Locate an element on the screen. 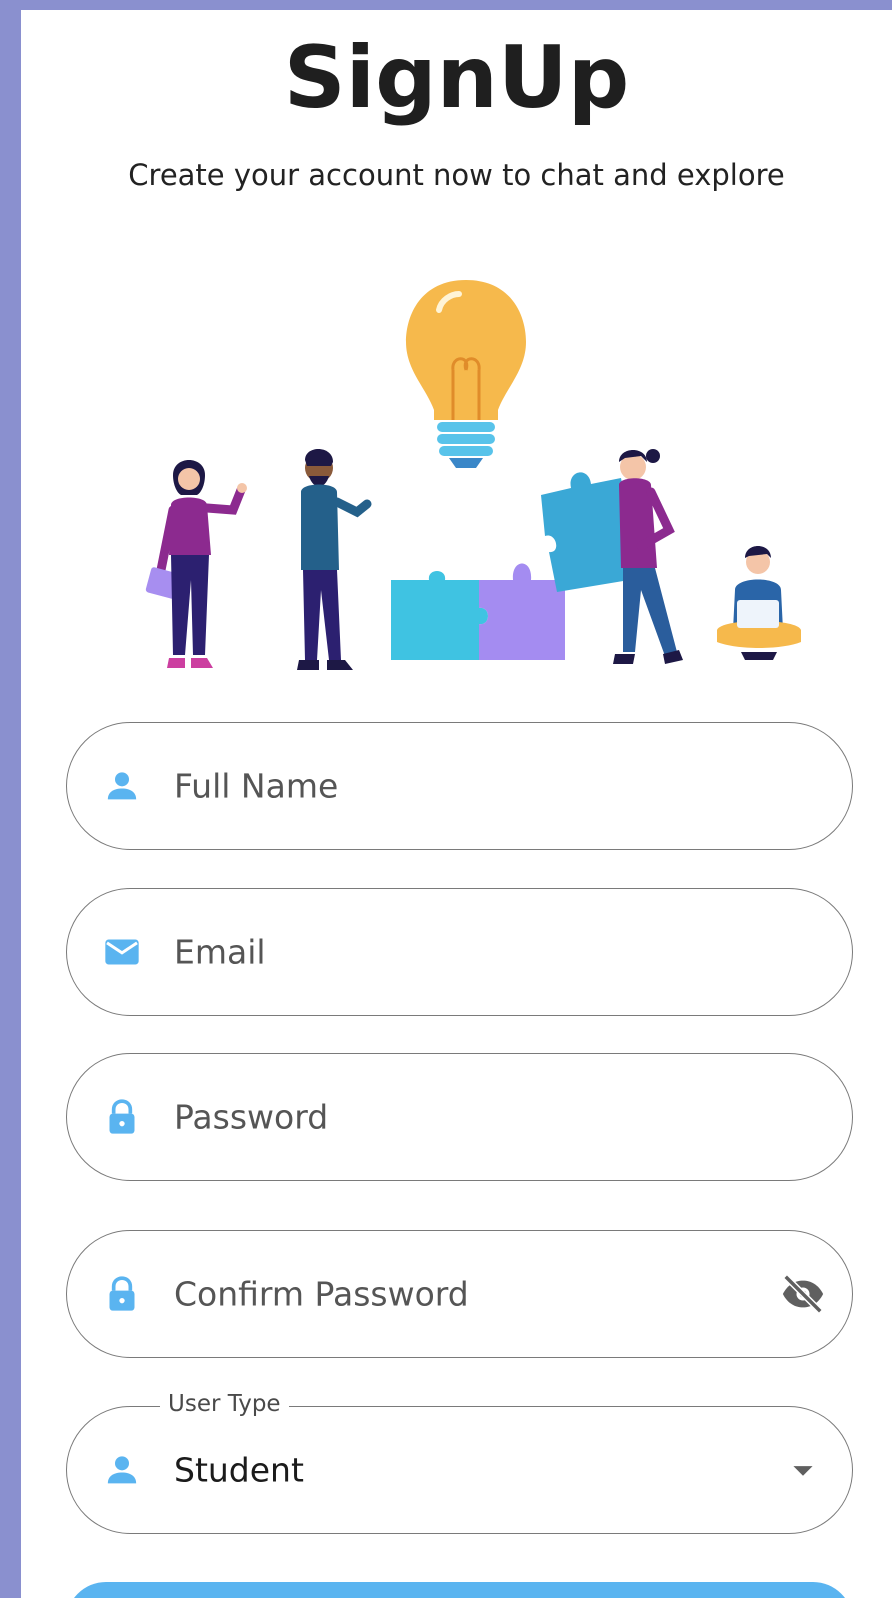 This screenshot has width=892, height=1598. user-type-value: Student is located at coordinates (239, 1470).